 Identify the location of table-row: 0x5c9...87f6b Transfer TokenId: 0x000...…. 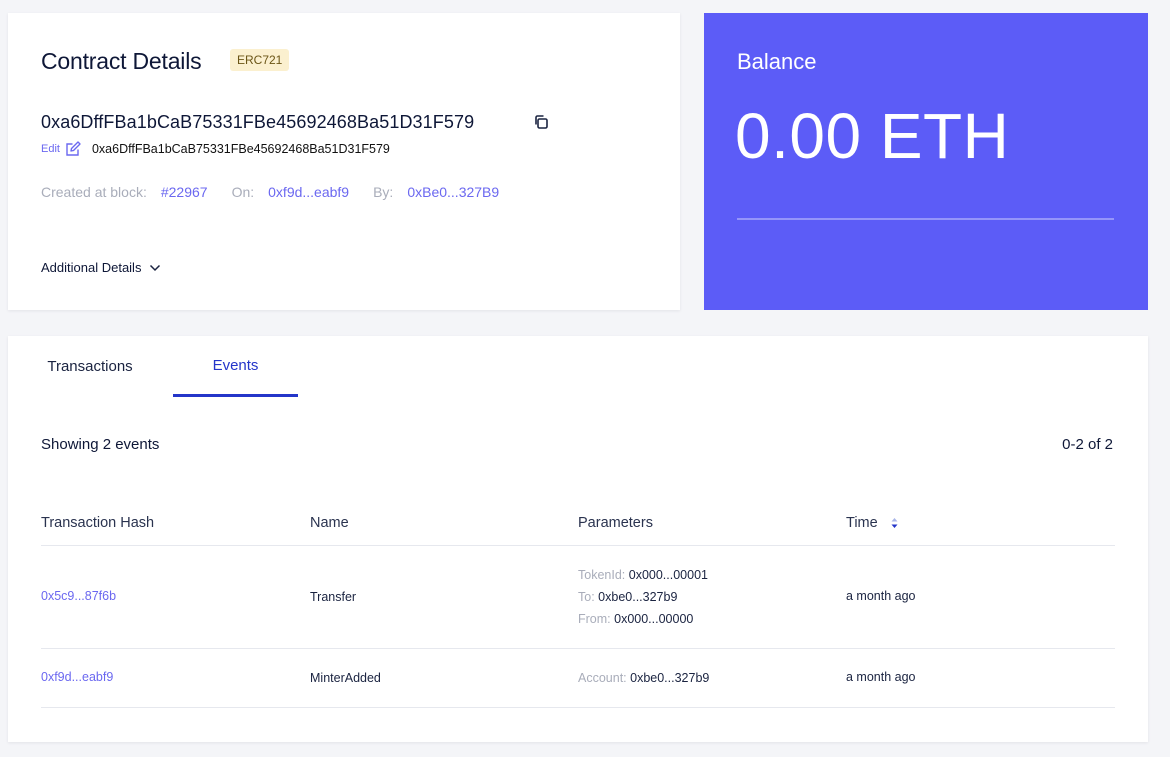
(578, 597).